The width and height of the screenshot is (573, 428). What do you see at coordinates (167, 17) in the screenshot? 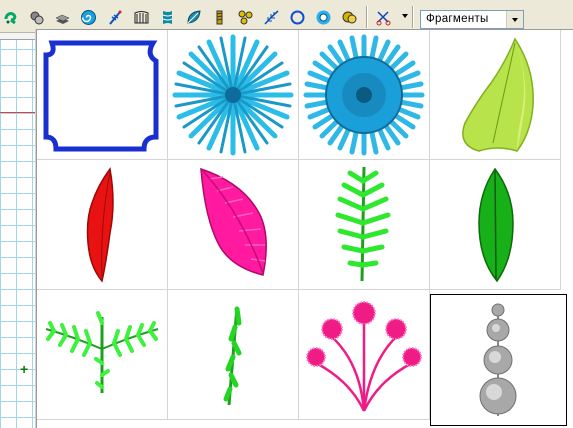
I see `column-icon` at bounding box center [167, 17].